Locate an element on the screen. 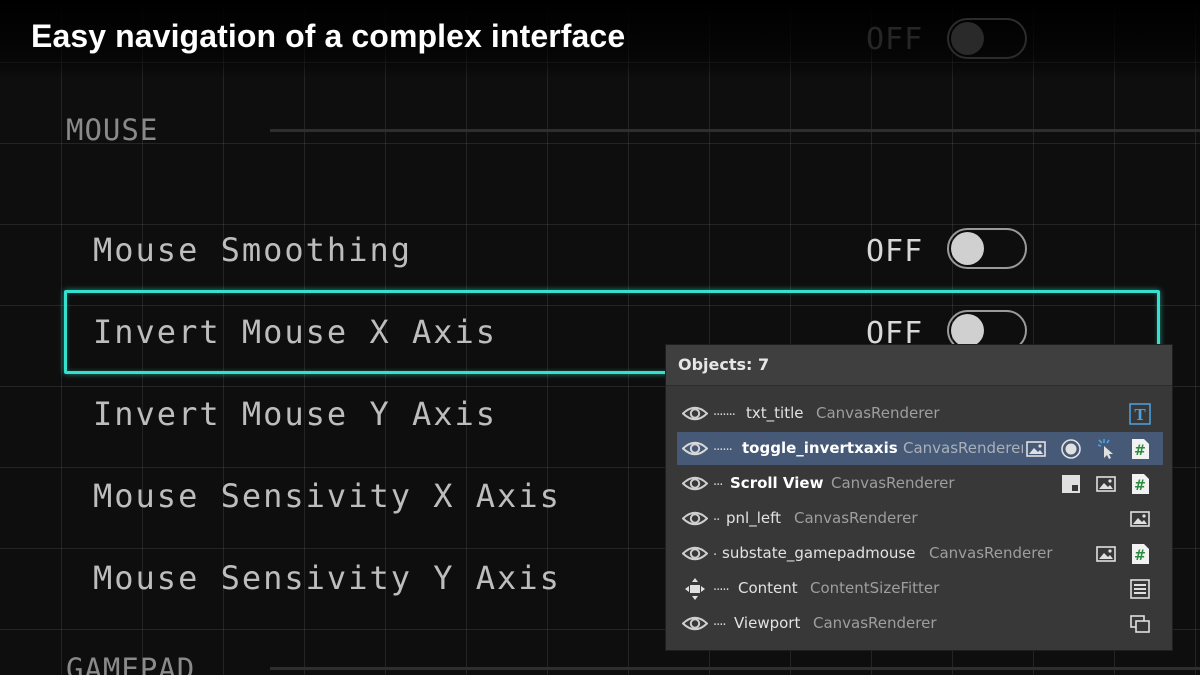  svg-text: T is located at coordinates (1140, 414).